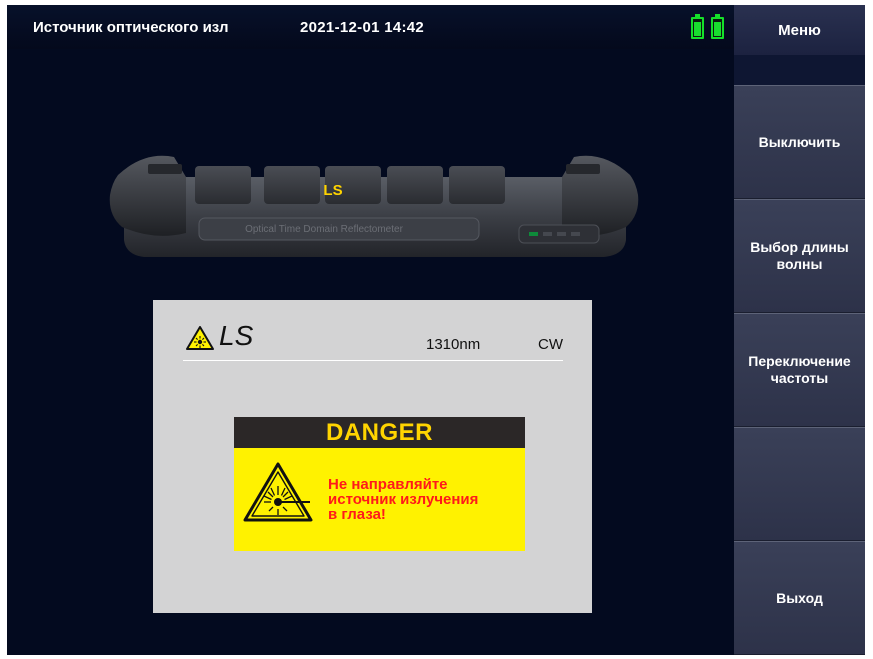 This screenshot has width=873, height=659. What do you see at coordinates (799, 30) in the screenshot?
I see `menu-button: Меню` at bounding box center [799, 30].